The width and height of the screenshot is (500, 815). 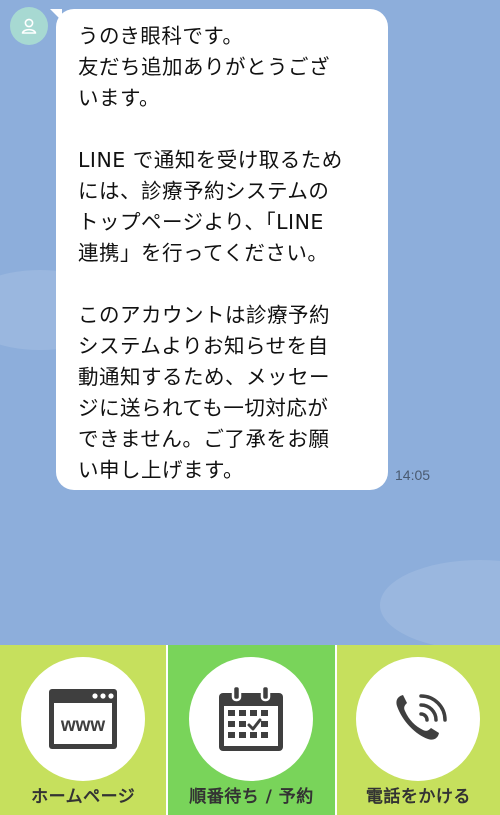 I want to click on calendar-icon, so click(x=251, y=717).